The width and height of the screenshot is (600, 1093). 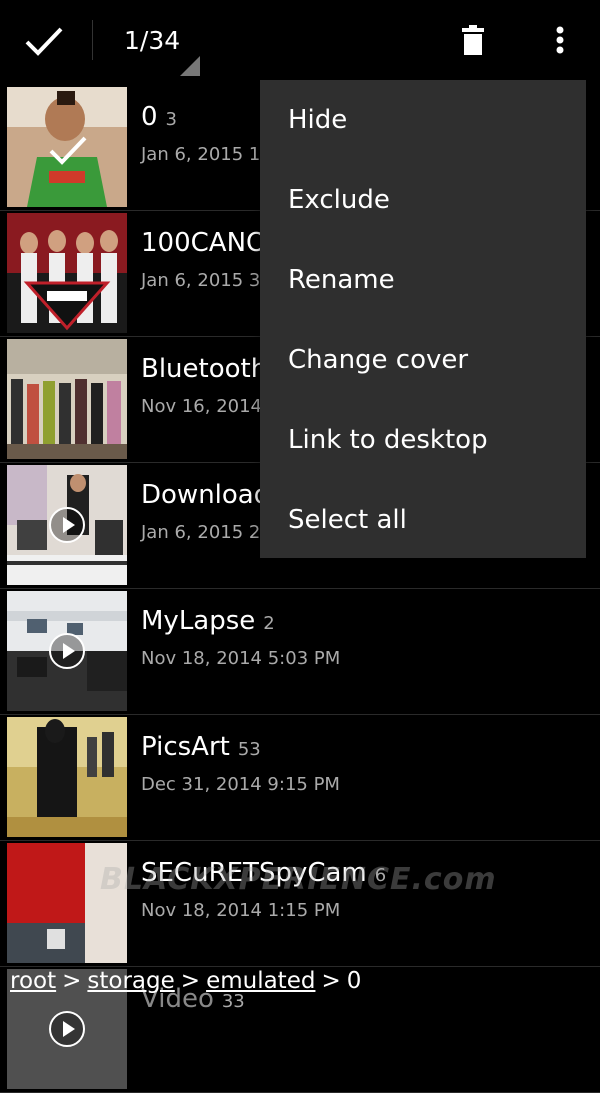 I want to click on breadcrumb-current: 0, so click(x=354, y=981).